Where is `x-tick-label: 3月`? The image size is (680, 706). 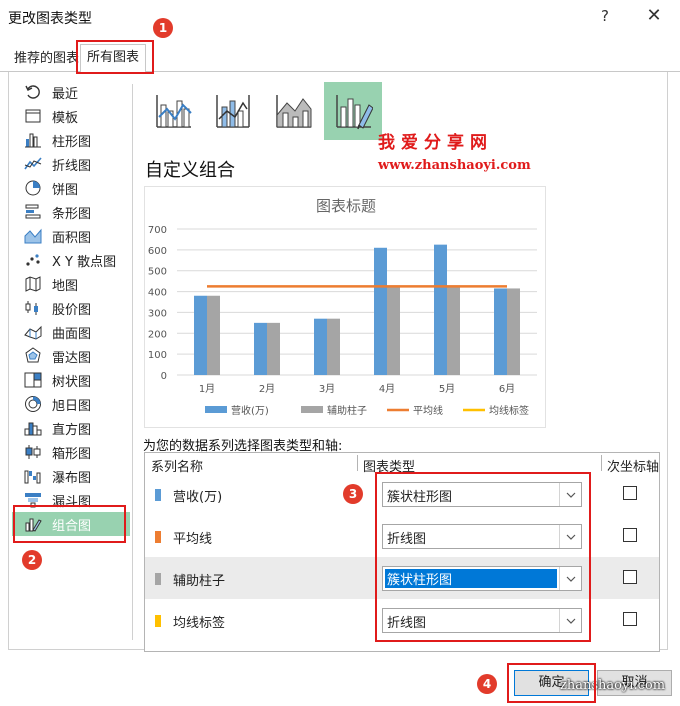
x-tick-label: 3月 is located at coordinates (327, 389).